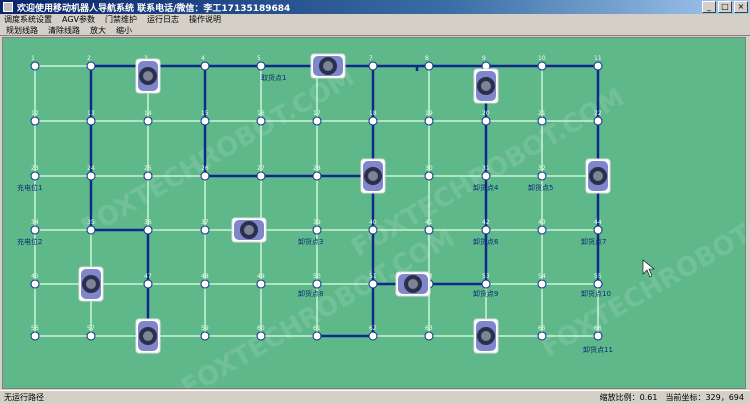  What do you see at coordinates (598, 58) in the screenshot?
I see `node-label: 11` at bounding box center [598, 58].